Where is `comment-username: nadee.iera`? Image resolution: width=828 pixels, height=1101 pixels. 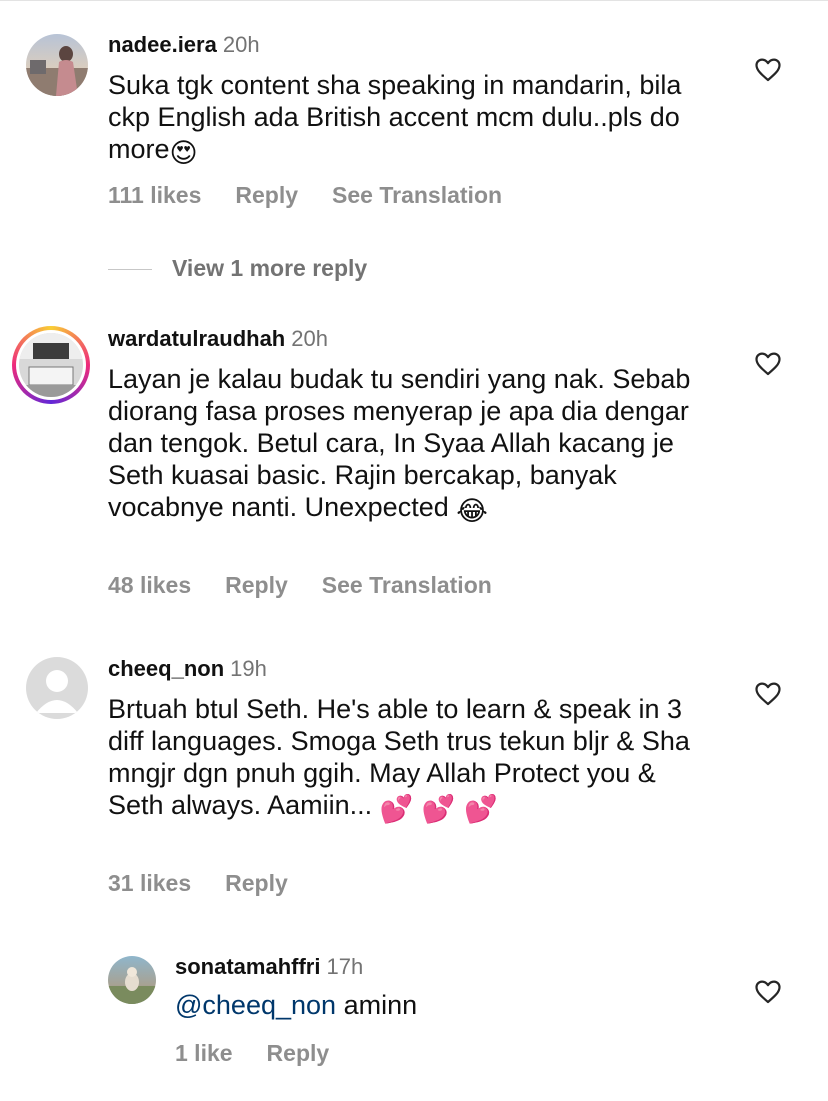 comment-username: nadee.iera is located at coordinates (162, 44).